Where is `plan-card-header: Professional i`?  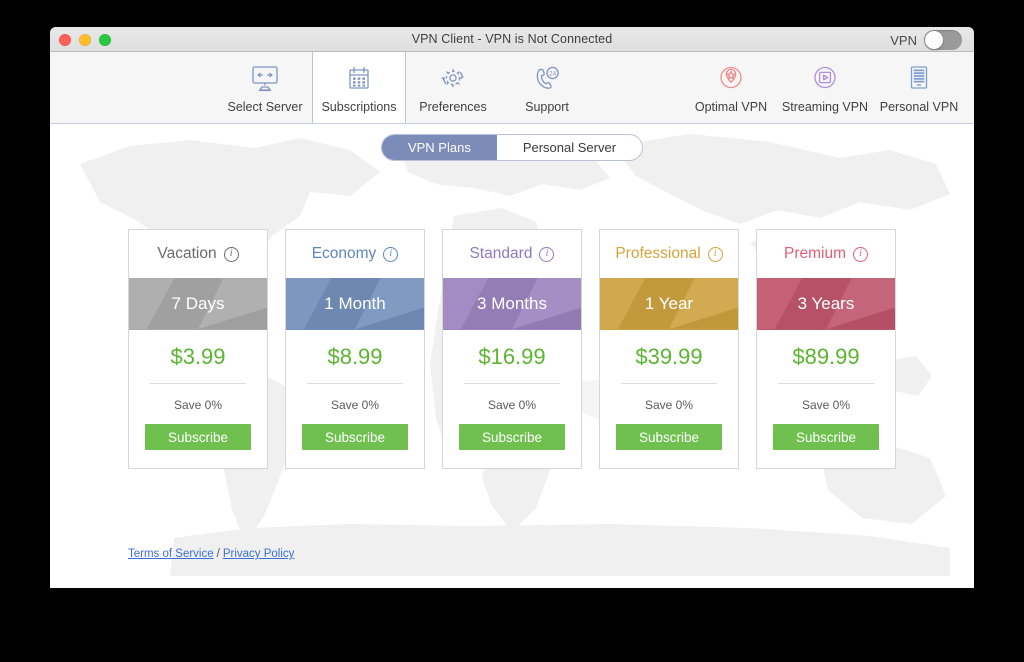 plan-card-header: Professional i is located at coordinates (669, 254).